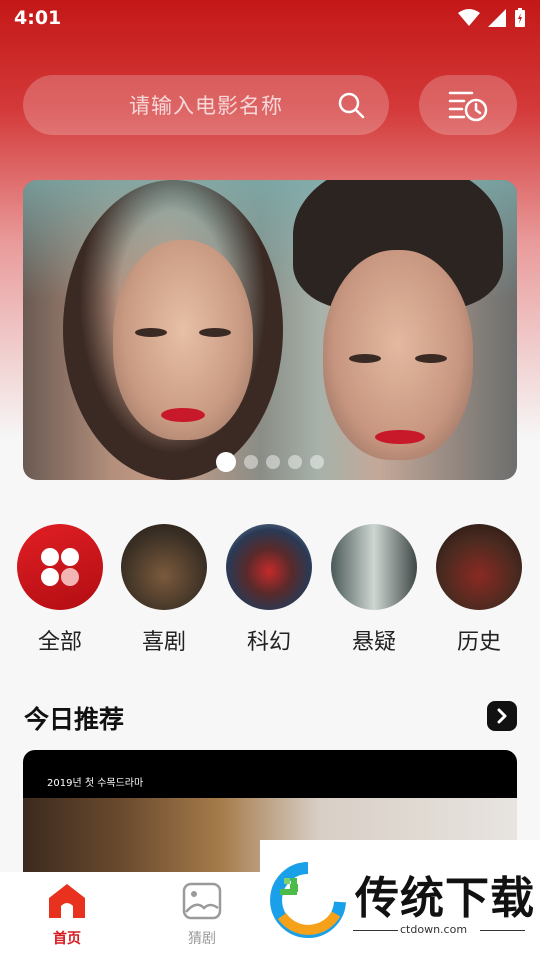  Describe the element at coordinates (269, 567) in the screenshot. I see `category-scifi-thumb` at that location.